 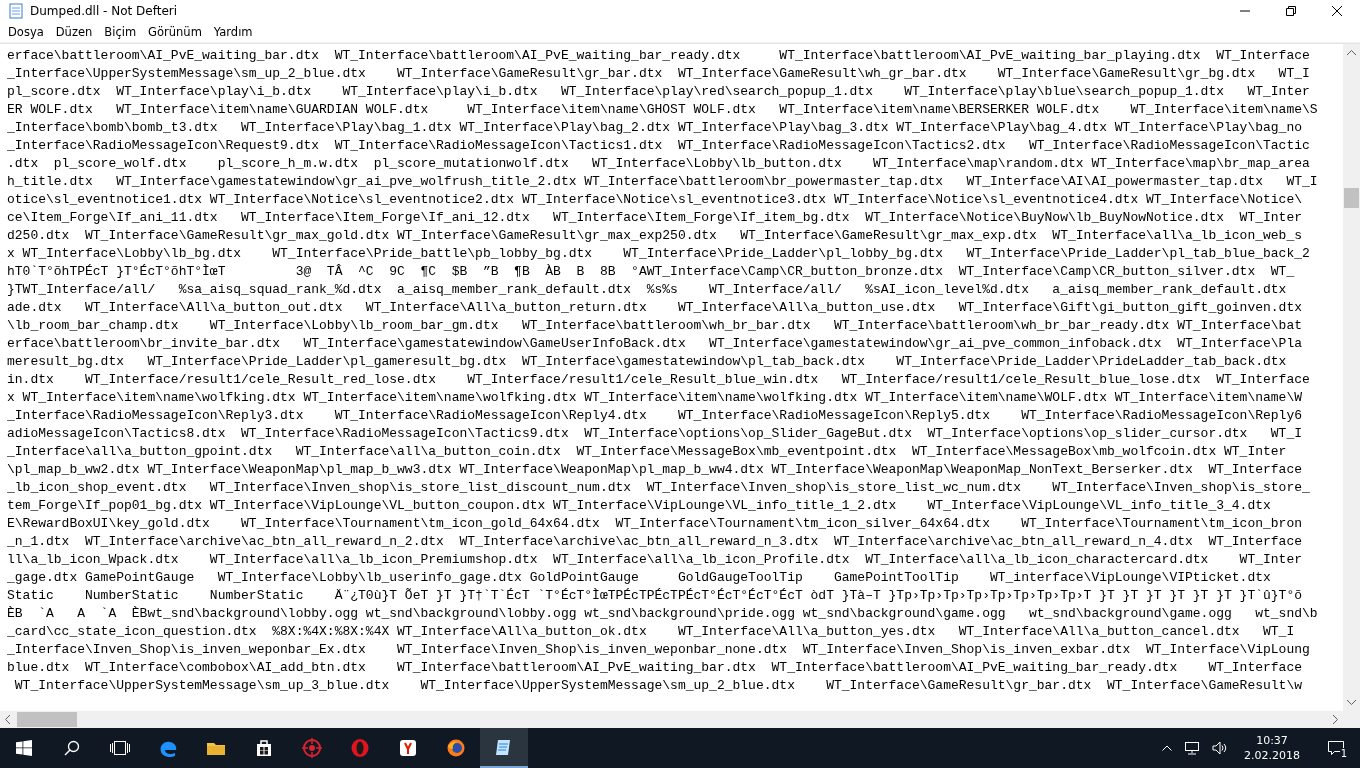 What do you see at coordinates (1272, 755) in the screenshot?
I see `clock-date: 2.02.2018` at bounding box center [1272, 755].